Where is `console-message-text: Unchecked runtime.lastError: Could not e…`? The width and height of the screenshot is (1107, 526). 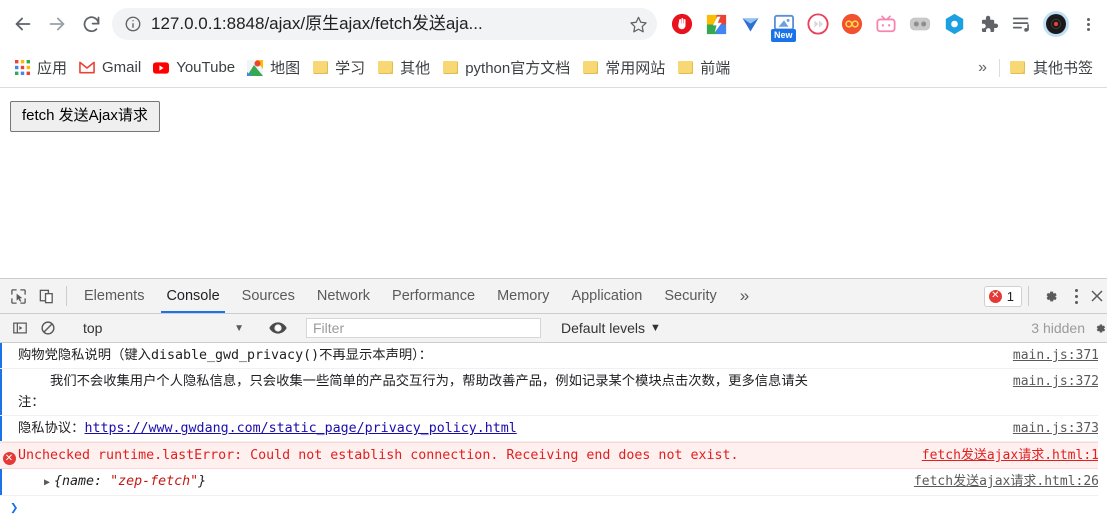
console-message-text: Unchecked runtime.lastError: Could not e… is located at coordinates (378, 455).